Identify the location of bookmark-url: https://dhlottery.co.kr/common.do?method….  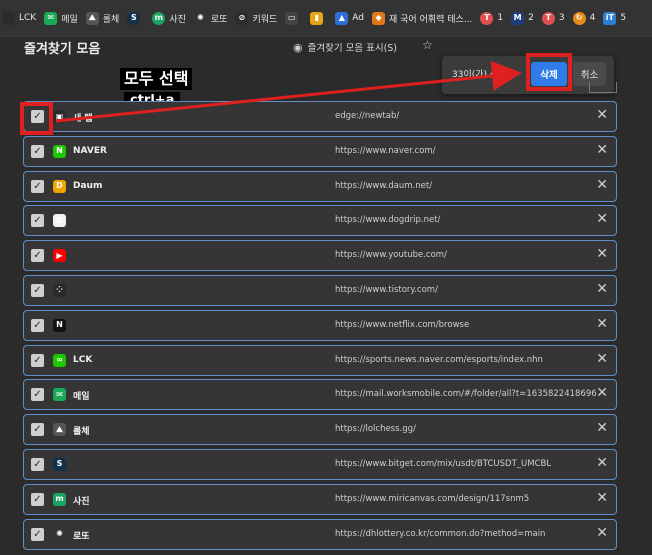
(440, 533).